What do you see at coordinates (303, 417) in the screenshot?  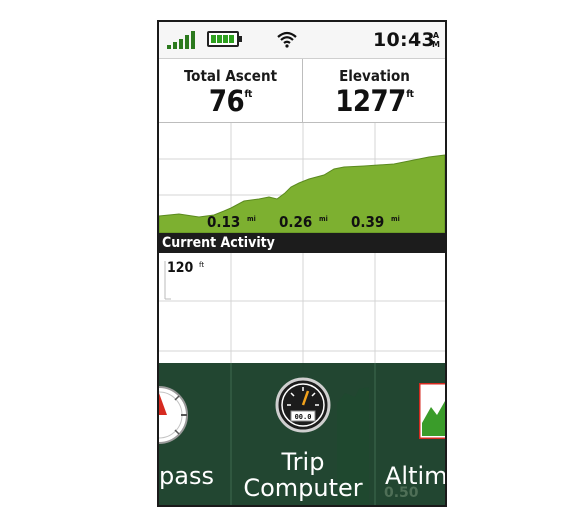 I see `trip-odometer-text: 00.0` at bounding box center [303, 417].